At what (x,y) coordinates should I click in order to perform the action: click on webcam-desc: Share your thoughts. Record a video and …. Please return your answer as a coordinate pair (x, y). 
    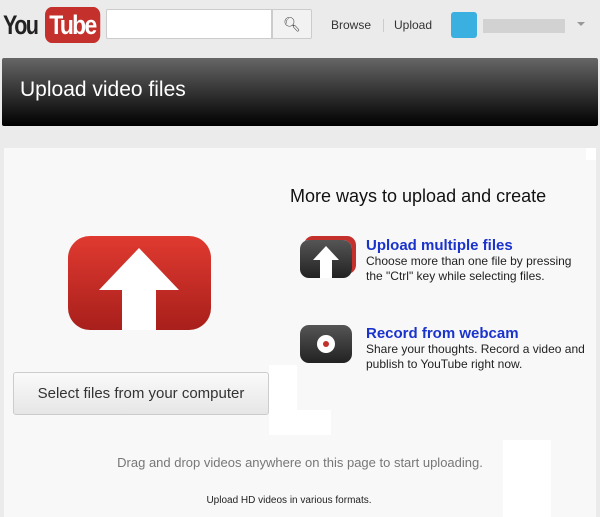
    Looking at the image, I should click on (475, 356).